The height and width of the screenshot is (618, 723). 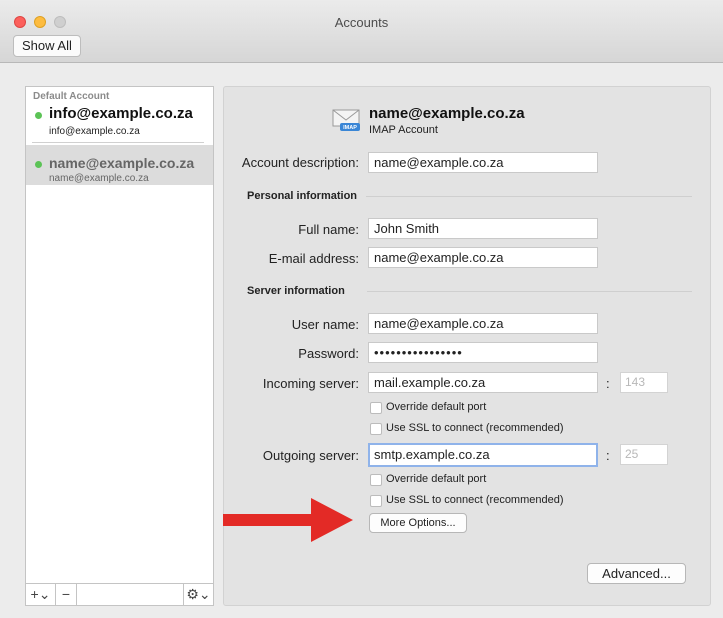 I want to click on outgoing-port-field: 25, so click(x=644, y=454).